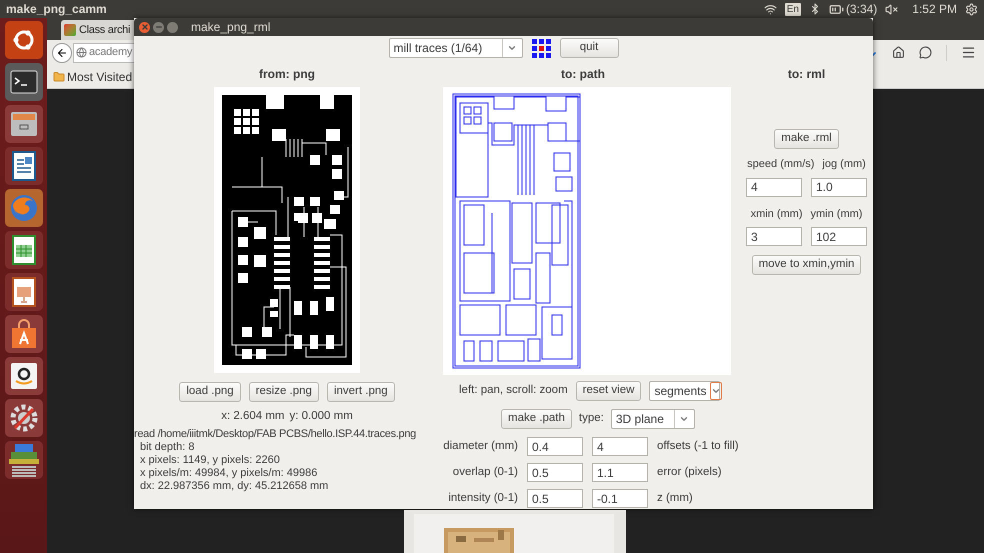 The image size is (984, 553). What do you see at coordinates (541, 48) in the screenshot?
I see `dot-grid-icon` at bounding box center [541, 48].